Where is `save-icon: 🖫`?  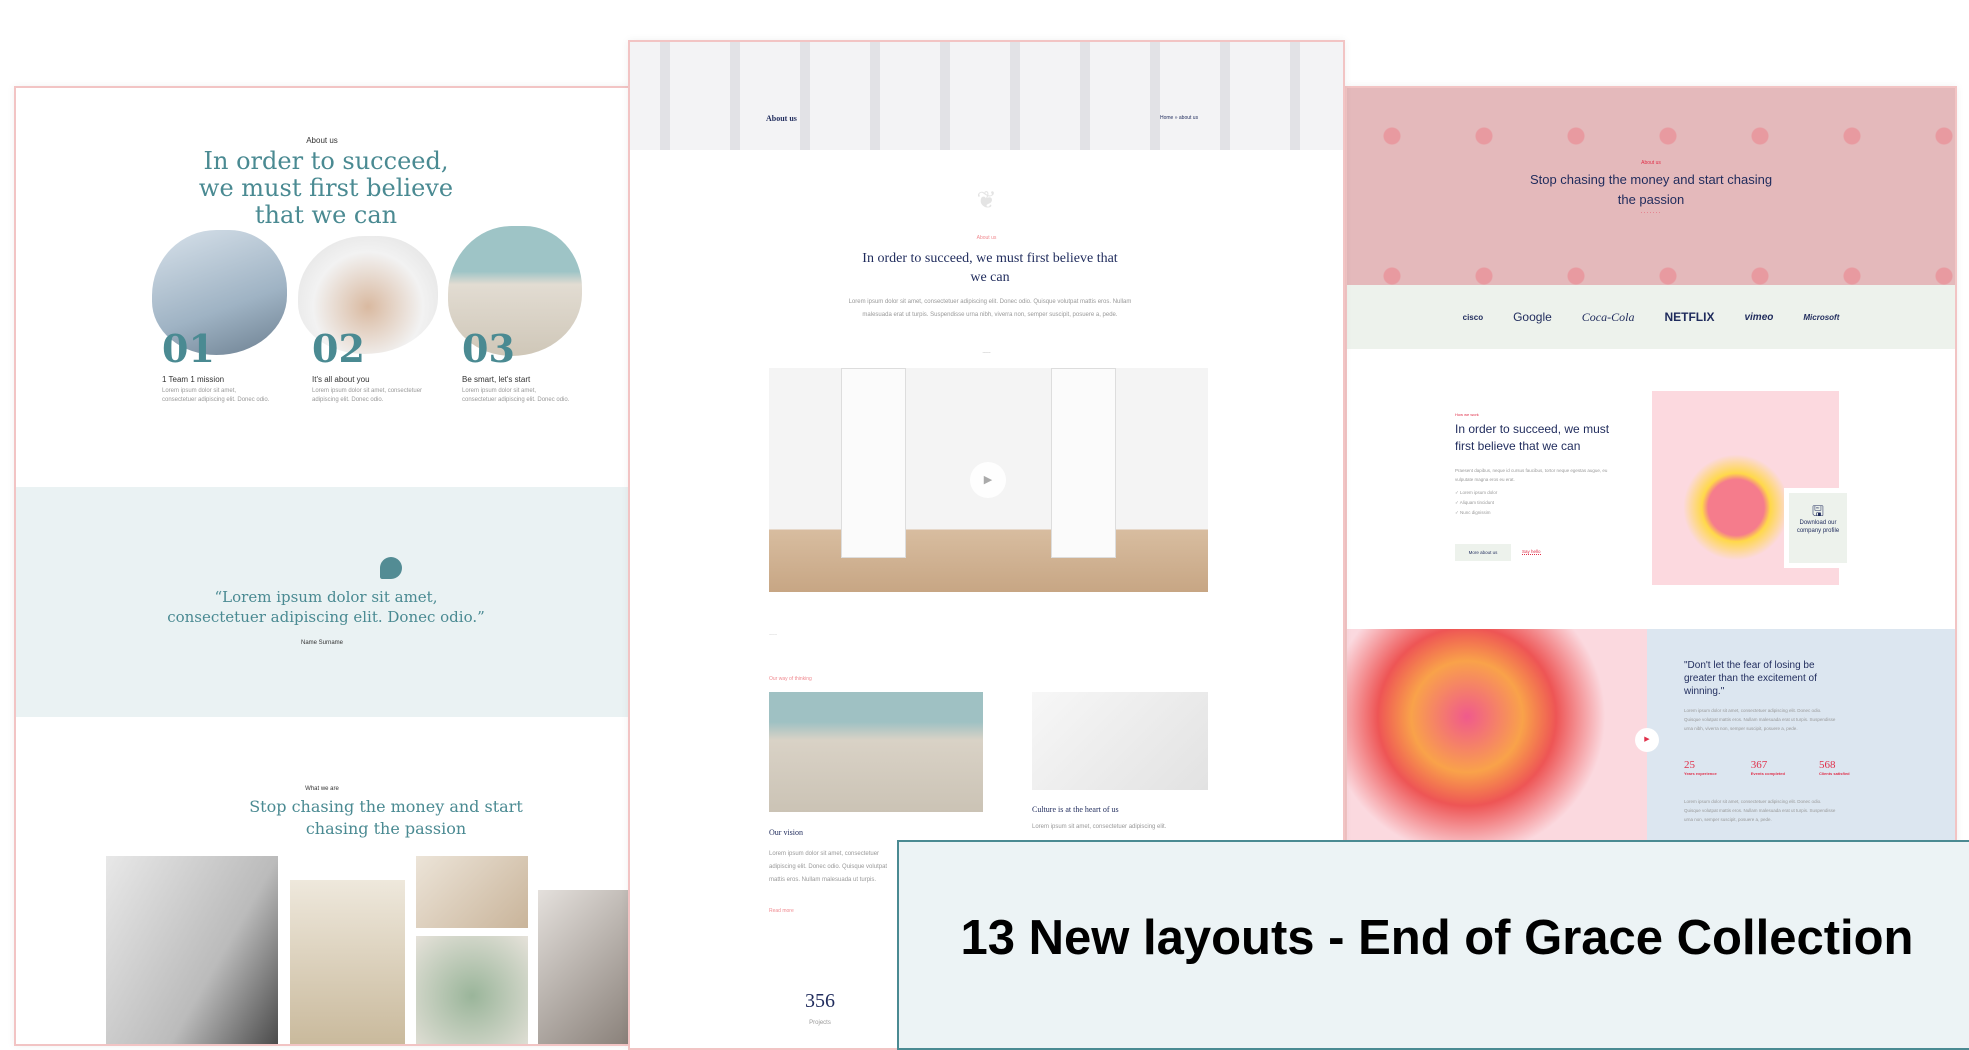
save-icon: 🖫 is located at coordinates (1818, 511).